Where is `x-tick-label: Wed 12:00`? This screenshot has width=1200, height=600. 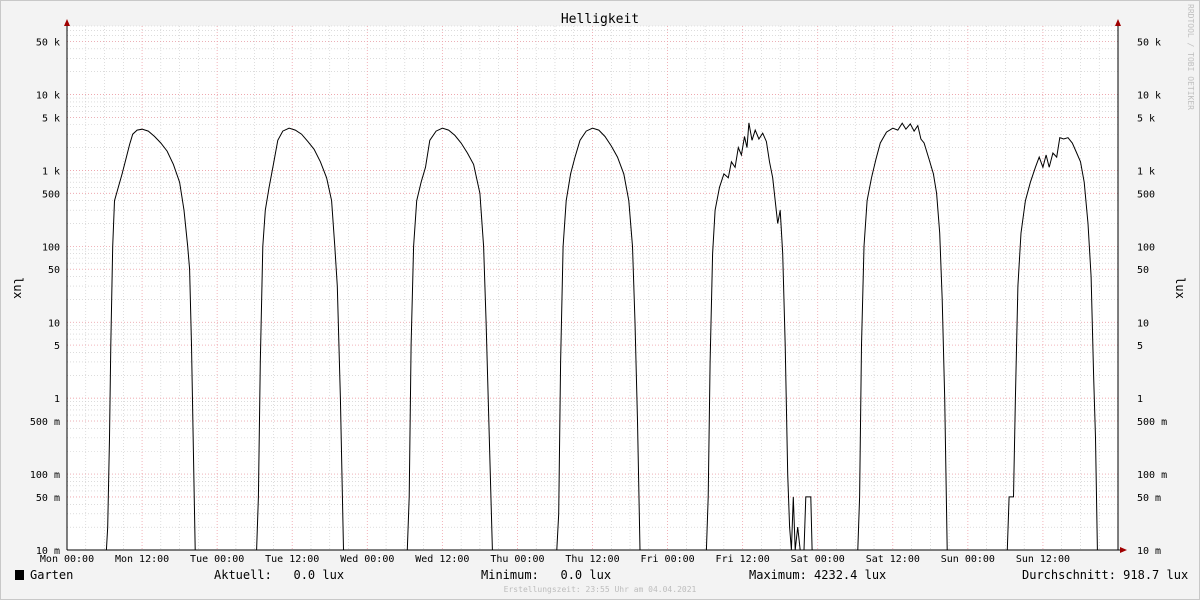 x-tick-label: Wed 12:00 is located at coordinates (442, 559).